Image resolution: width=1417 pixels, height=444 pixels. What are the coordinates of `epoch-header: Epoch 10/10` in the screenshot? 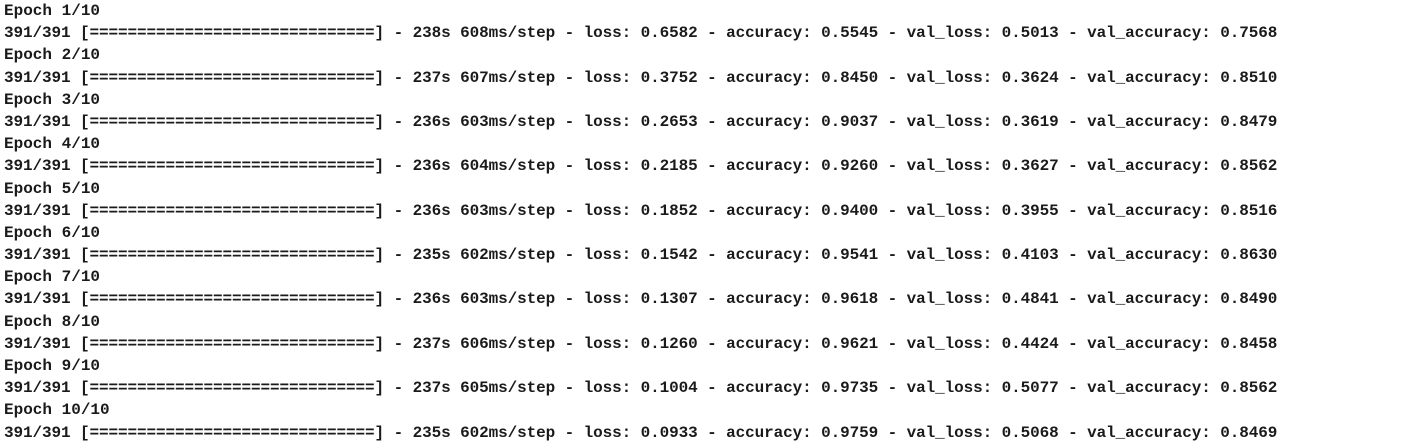 It's located at (57, 410).